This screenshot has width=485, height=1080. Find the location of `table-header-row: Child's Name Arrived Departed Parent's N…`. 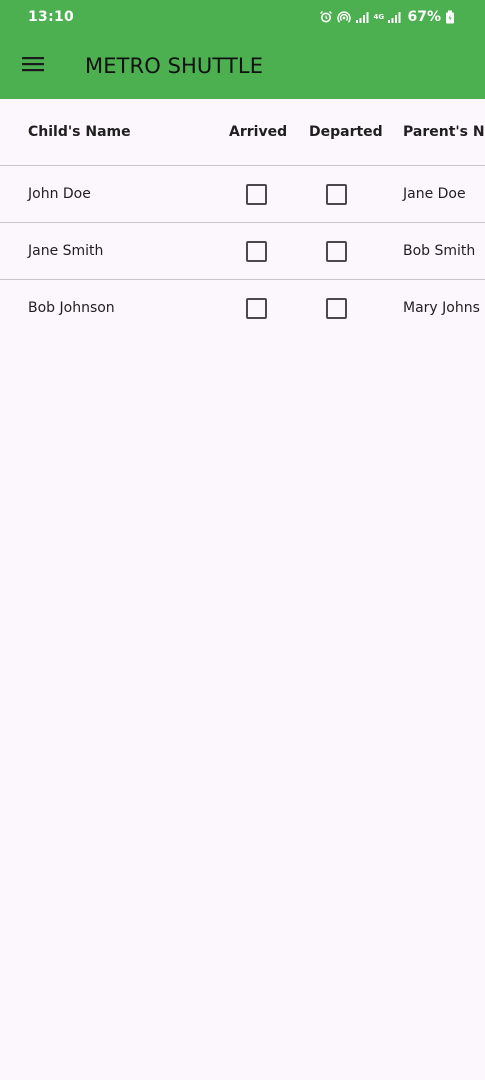

table-header-row: Child's Name Arrived Departed Parent's N… is located at coordinates (242, 132).